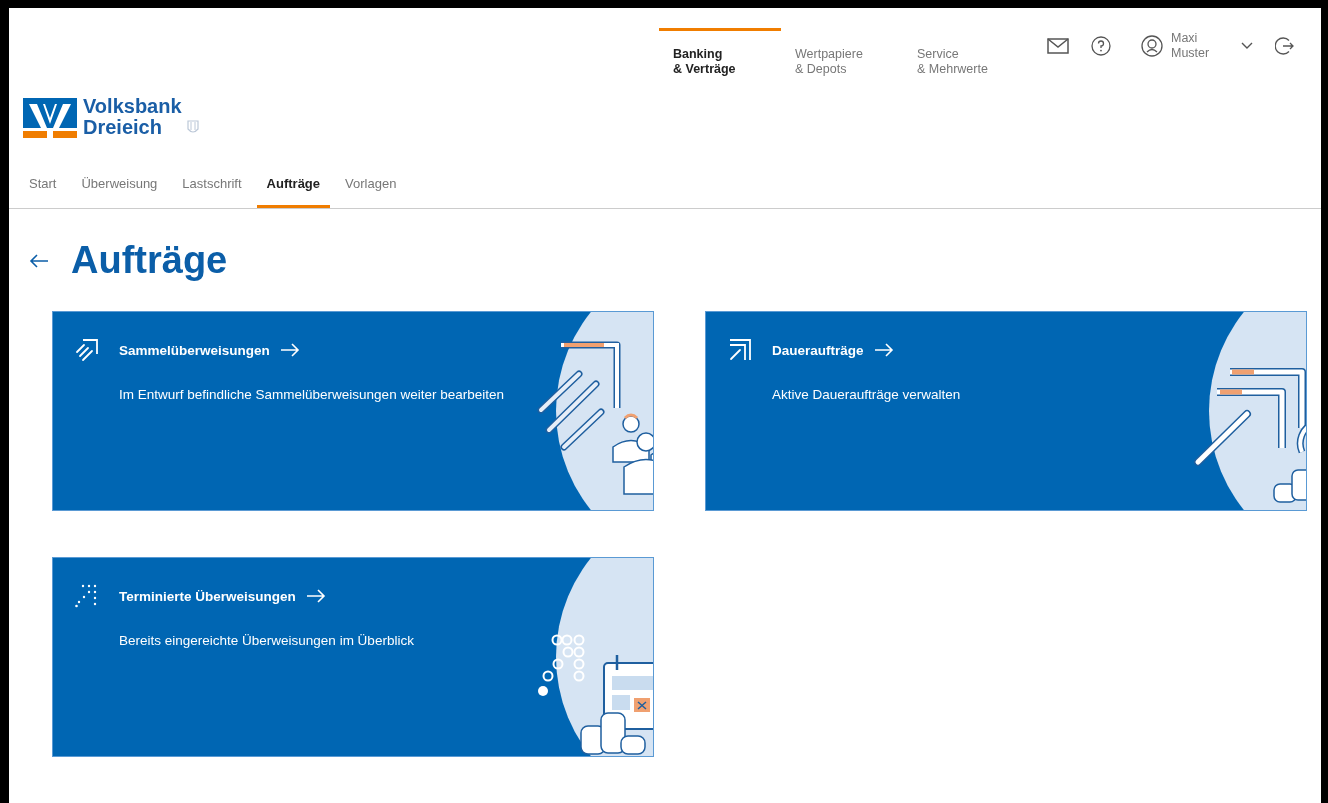 The image size is (1328, 803). What do you see at coordinates (87, 350) in the screenshot?
I see `triple-arrow-icon` at bounding box center [87, 350].